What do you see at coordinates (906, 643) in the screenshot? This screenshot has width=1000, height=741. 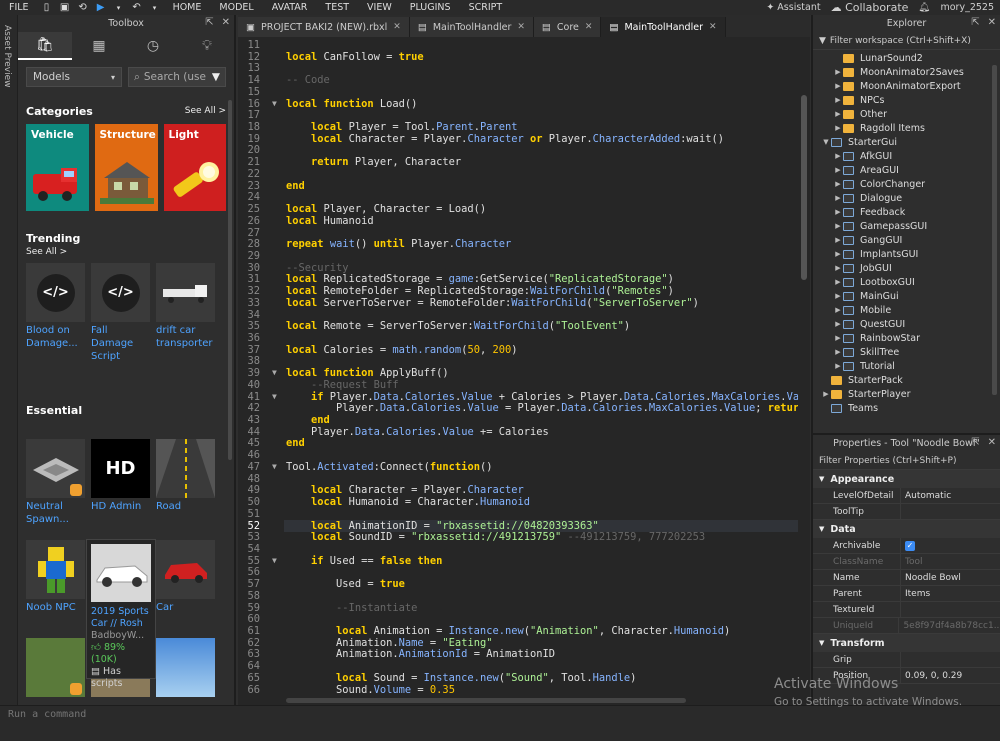 I see `property-group-header: ▼ Transform` at bounding box center [906, 643].